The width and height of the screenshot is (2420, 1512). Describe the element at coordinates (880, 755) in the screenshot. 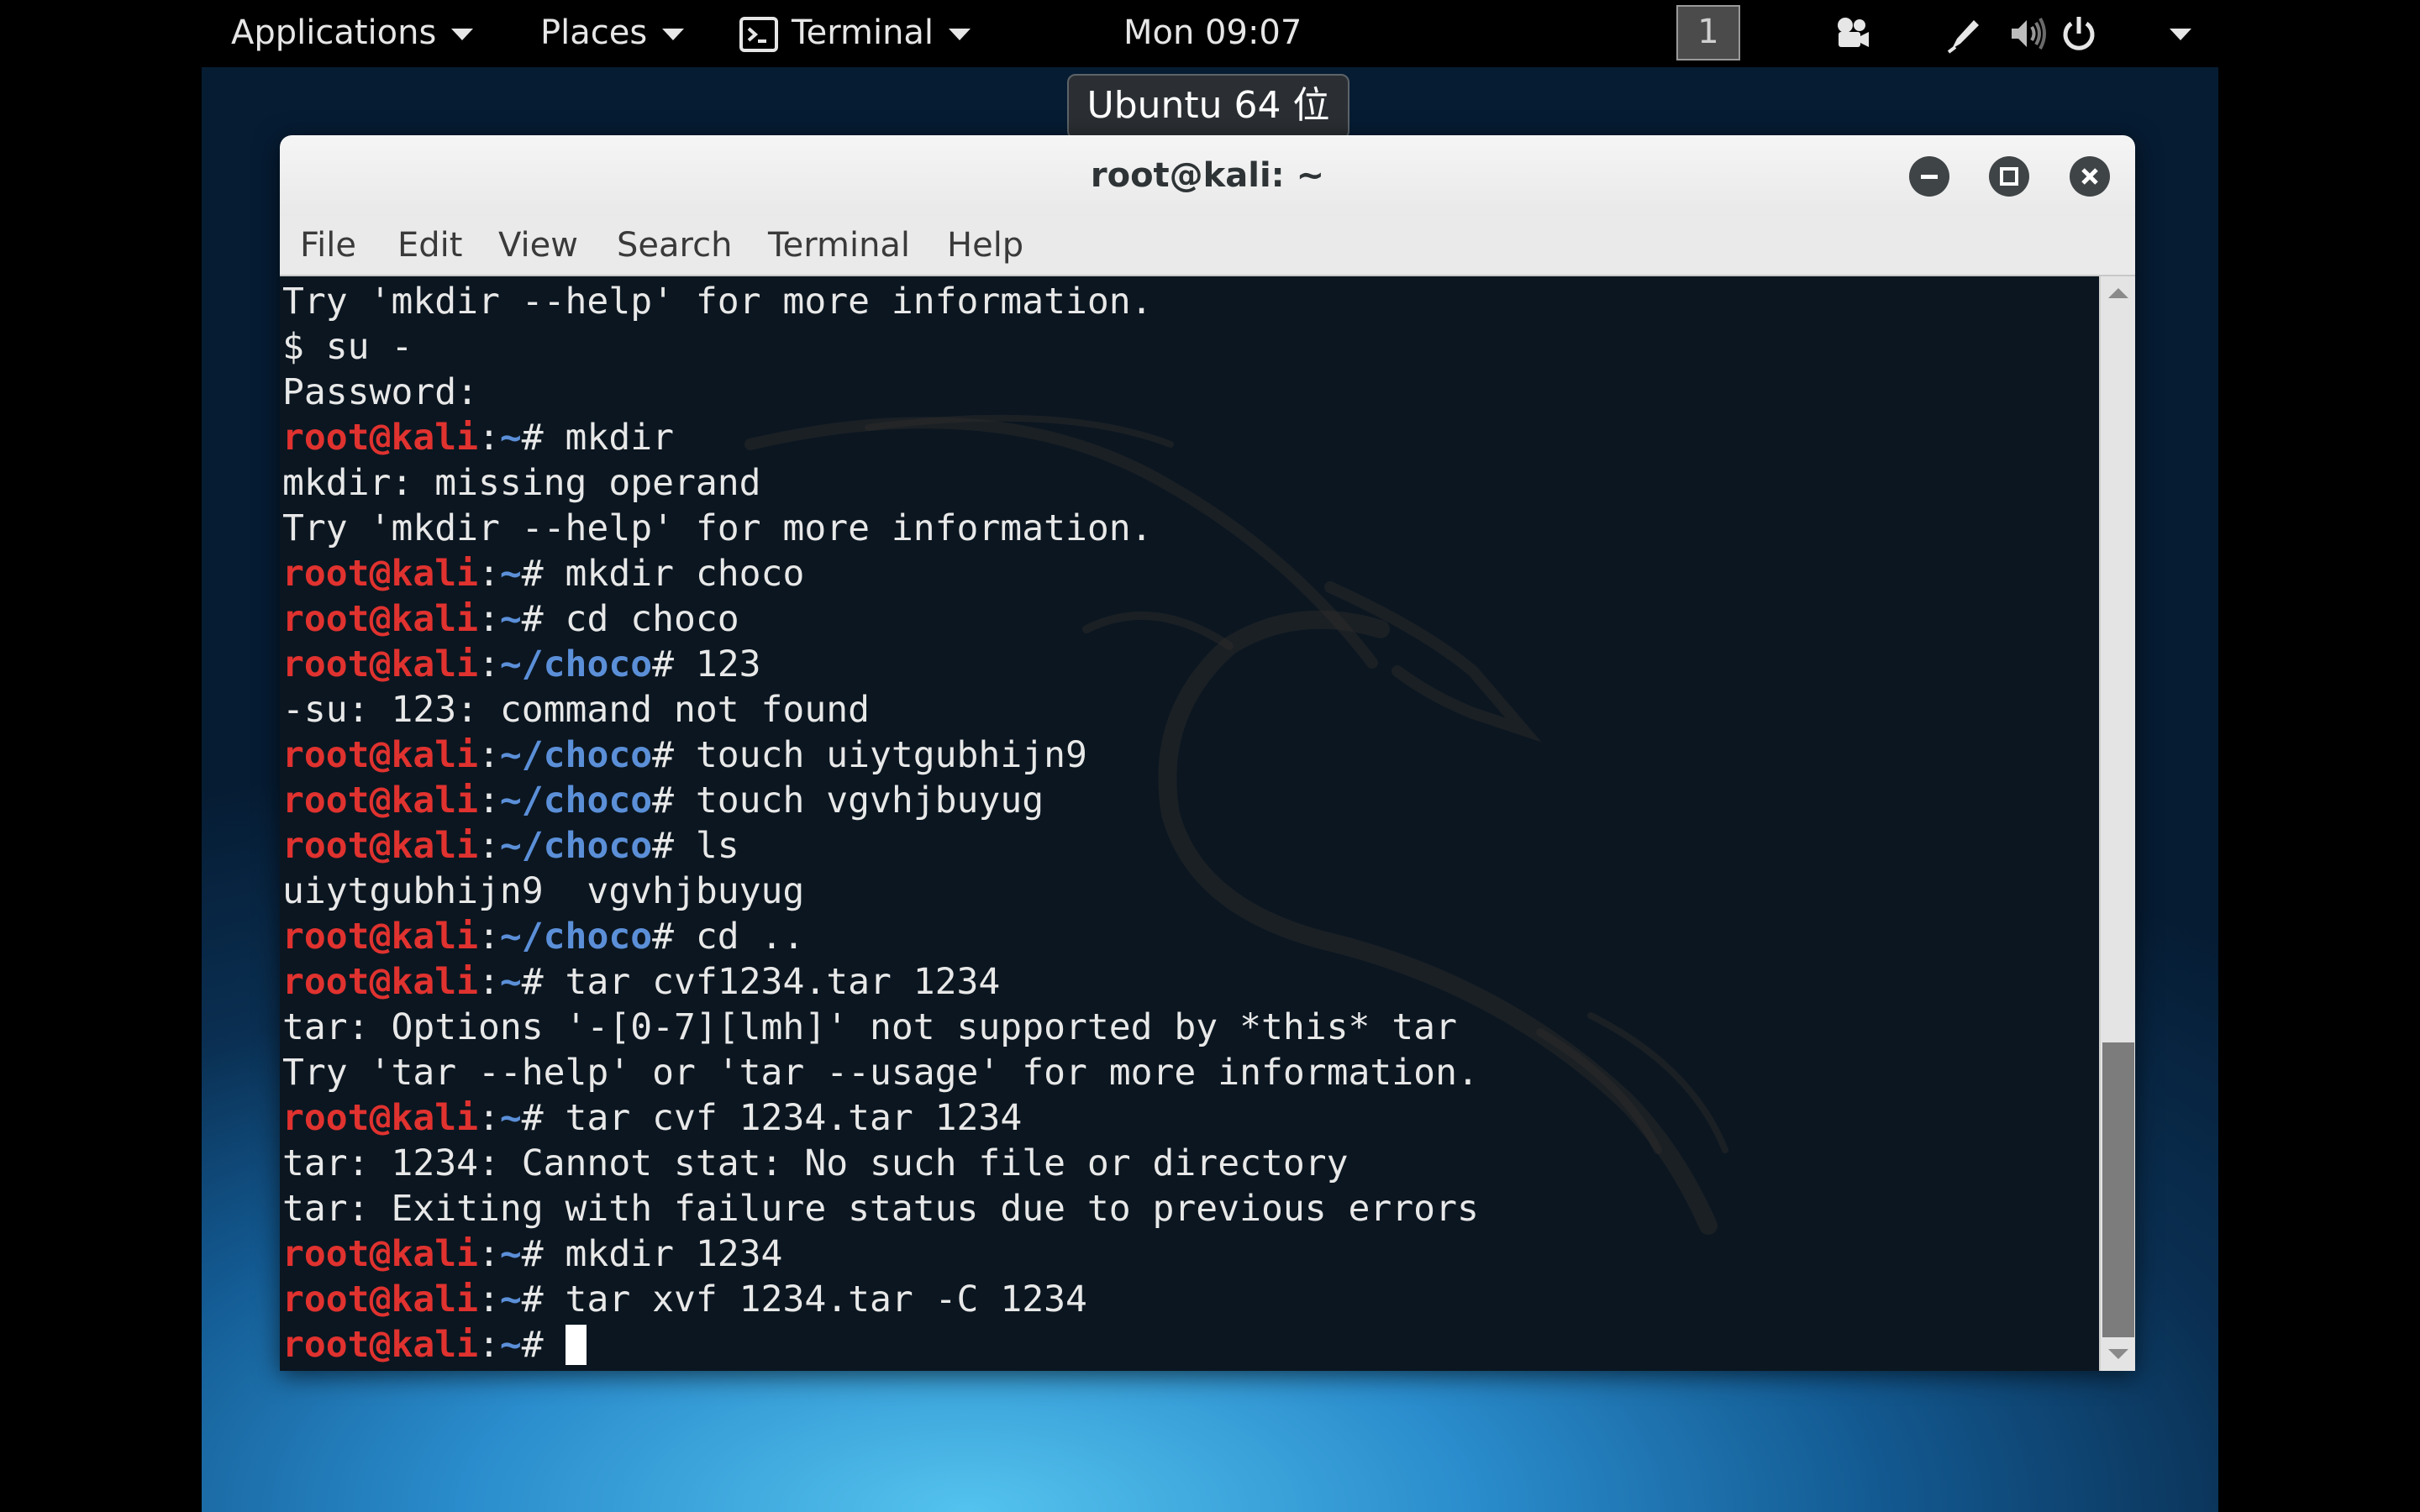

I see `command-text: touch uiytgubhijn9` at that location.